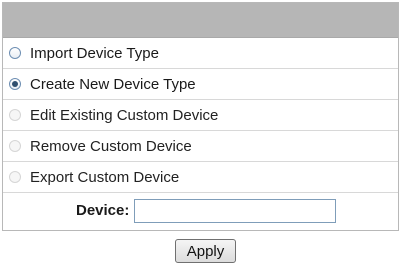 The image size is (402, 264). Describe the element at coordinates (105, 177) in the screenshot. I see `option-label: Export Custom Device` at that location.